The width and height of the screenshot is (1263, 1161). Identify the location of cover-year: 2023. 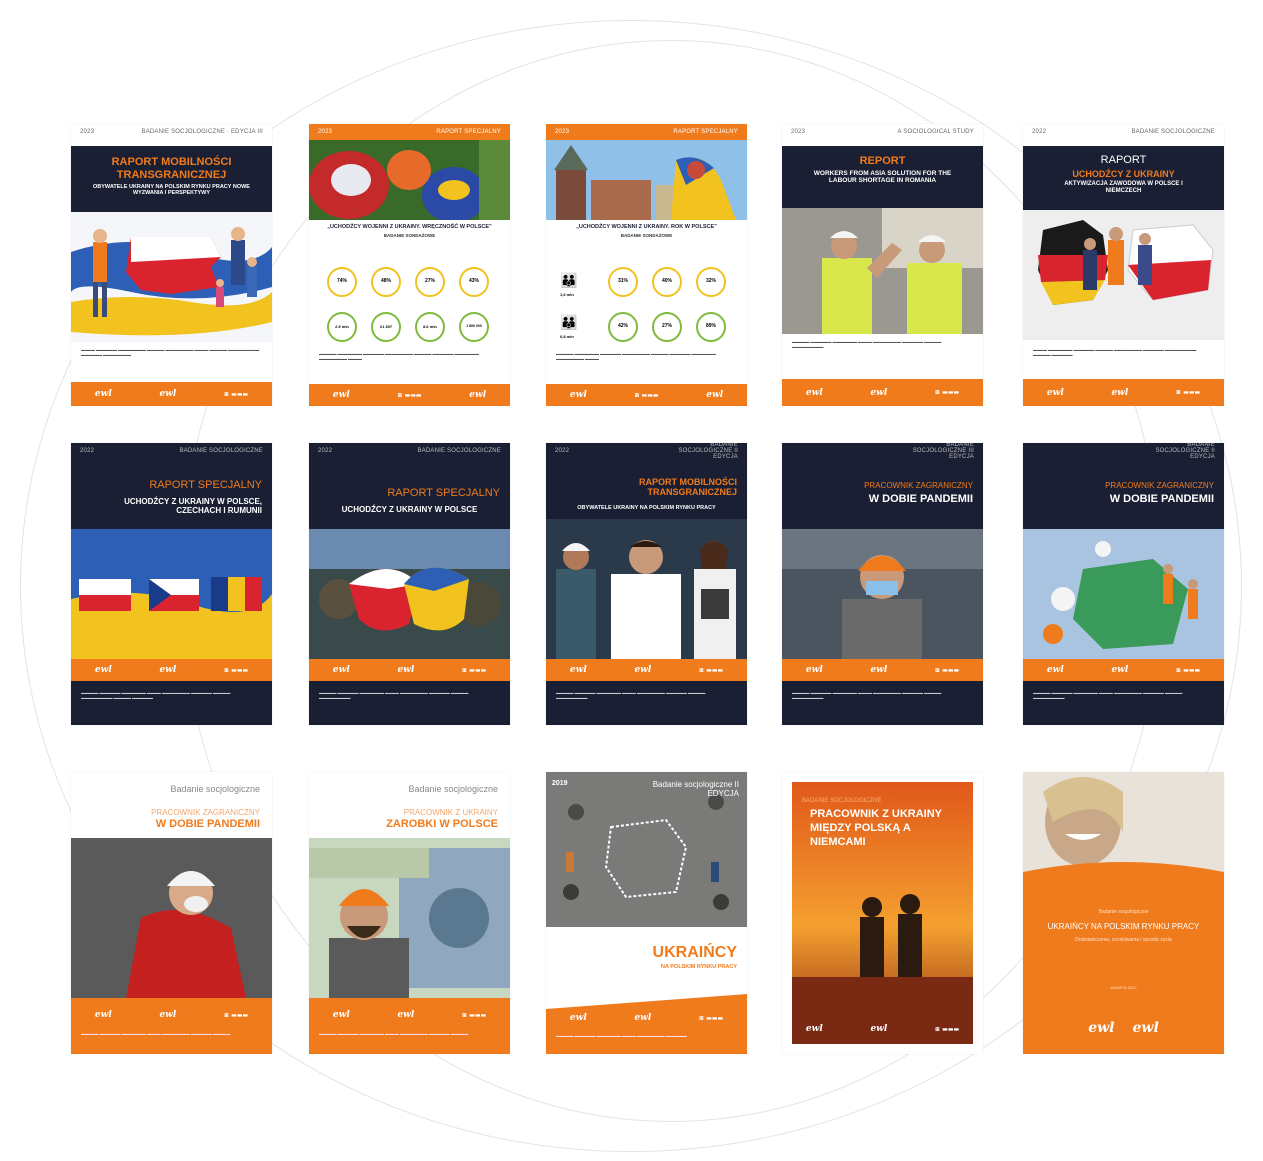
(87, 132).